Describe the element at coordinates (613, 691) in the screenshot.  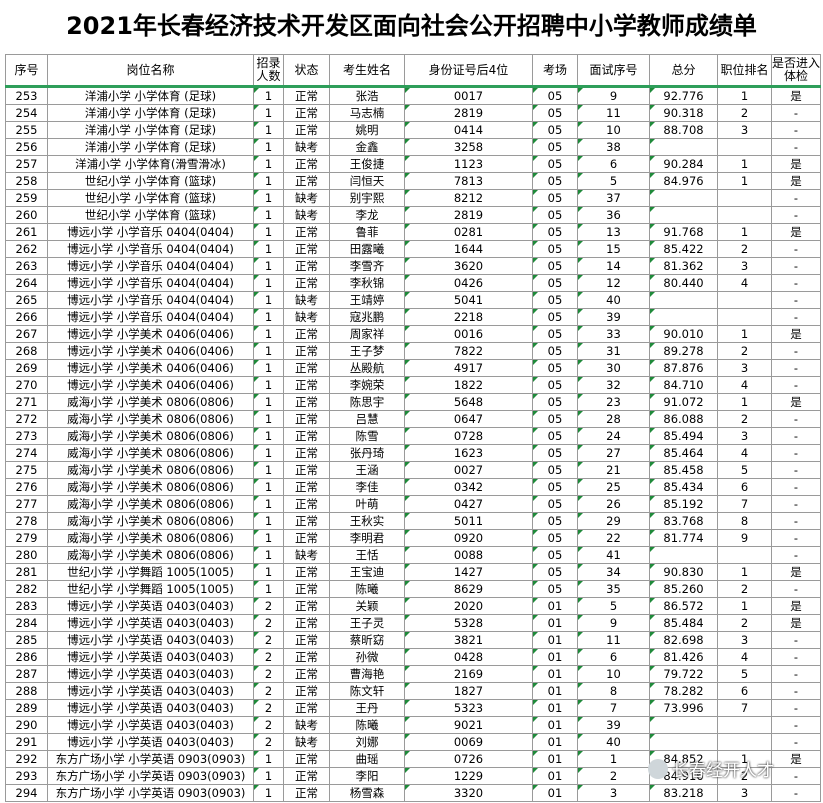
I see `col-order-cell: 8` at that location.